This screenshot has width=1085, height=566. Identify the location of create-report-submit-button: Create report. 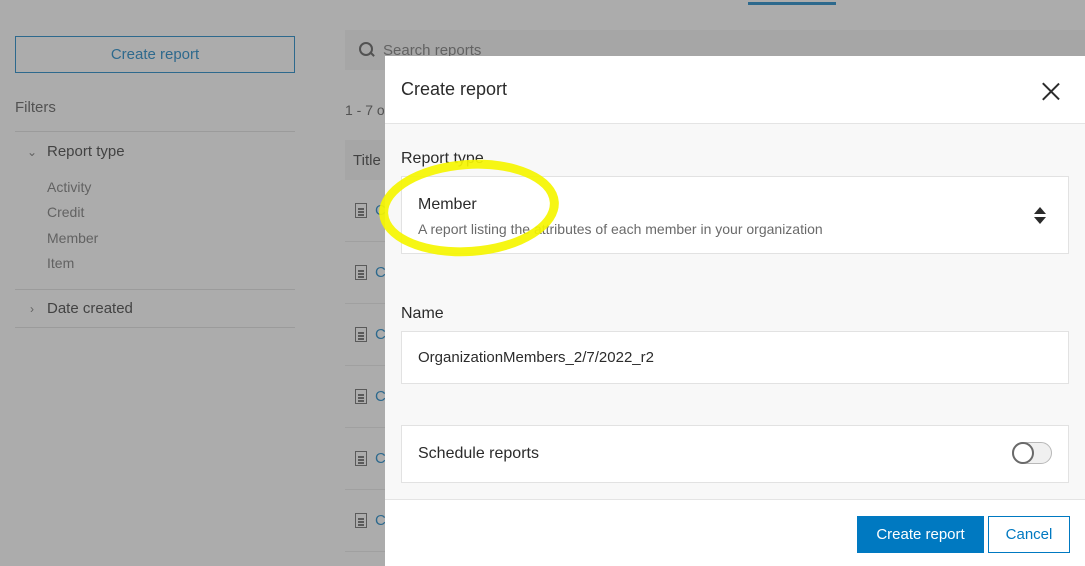
(920, 534).